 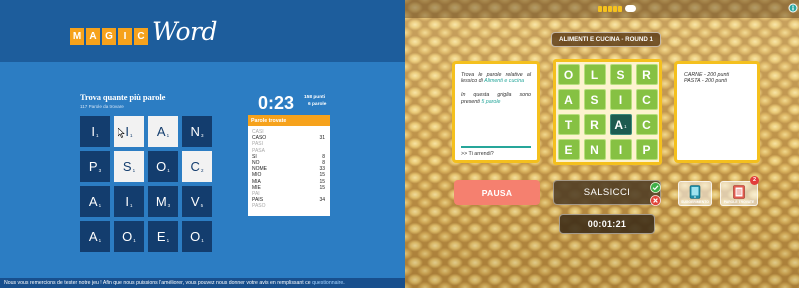 What do you see at coordinates (289, 120) in the screenshot?
I see `found-words-header: Parole trovate` at bounding box center [289, 120].